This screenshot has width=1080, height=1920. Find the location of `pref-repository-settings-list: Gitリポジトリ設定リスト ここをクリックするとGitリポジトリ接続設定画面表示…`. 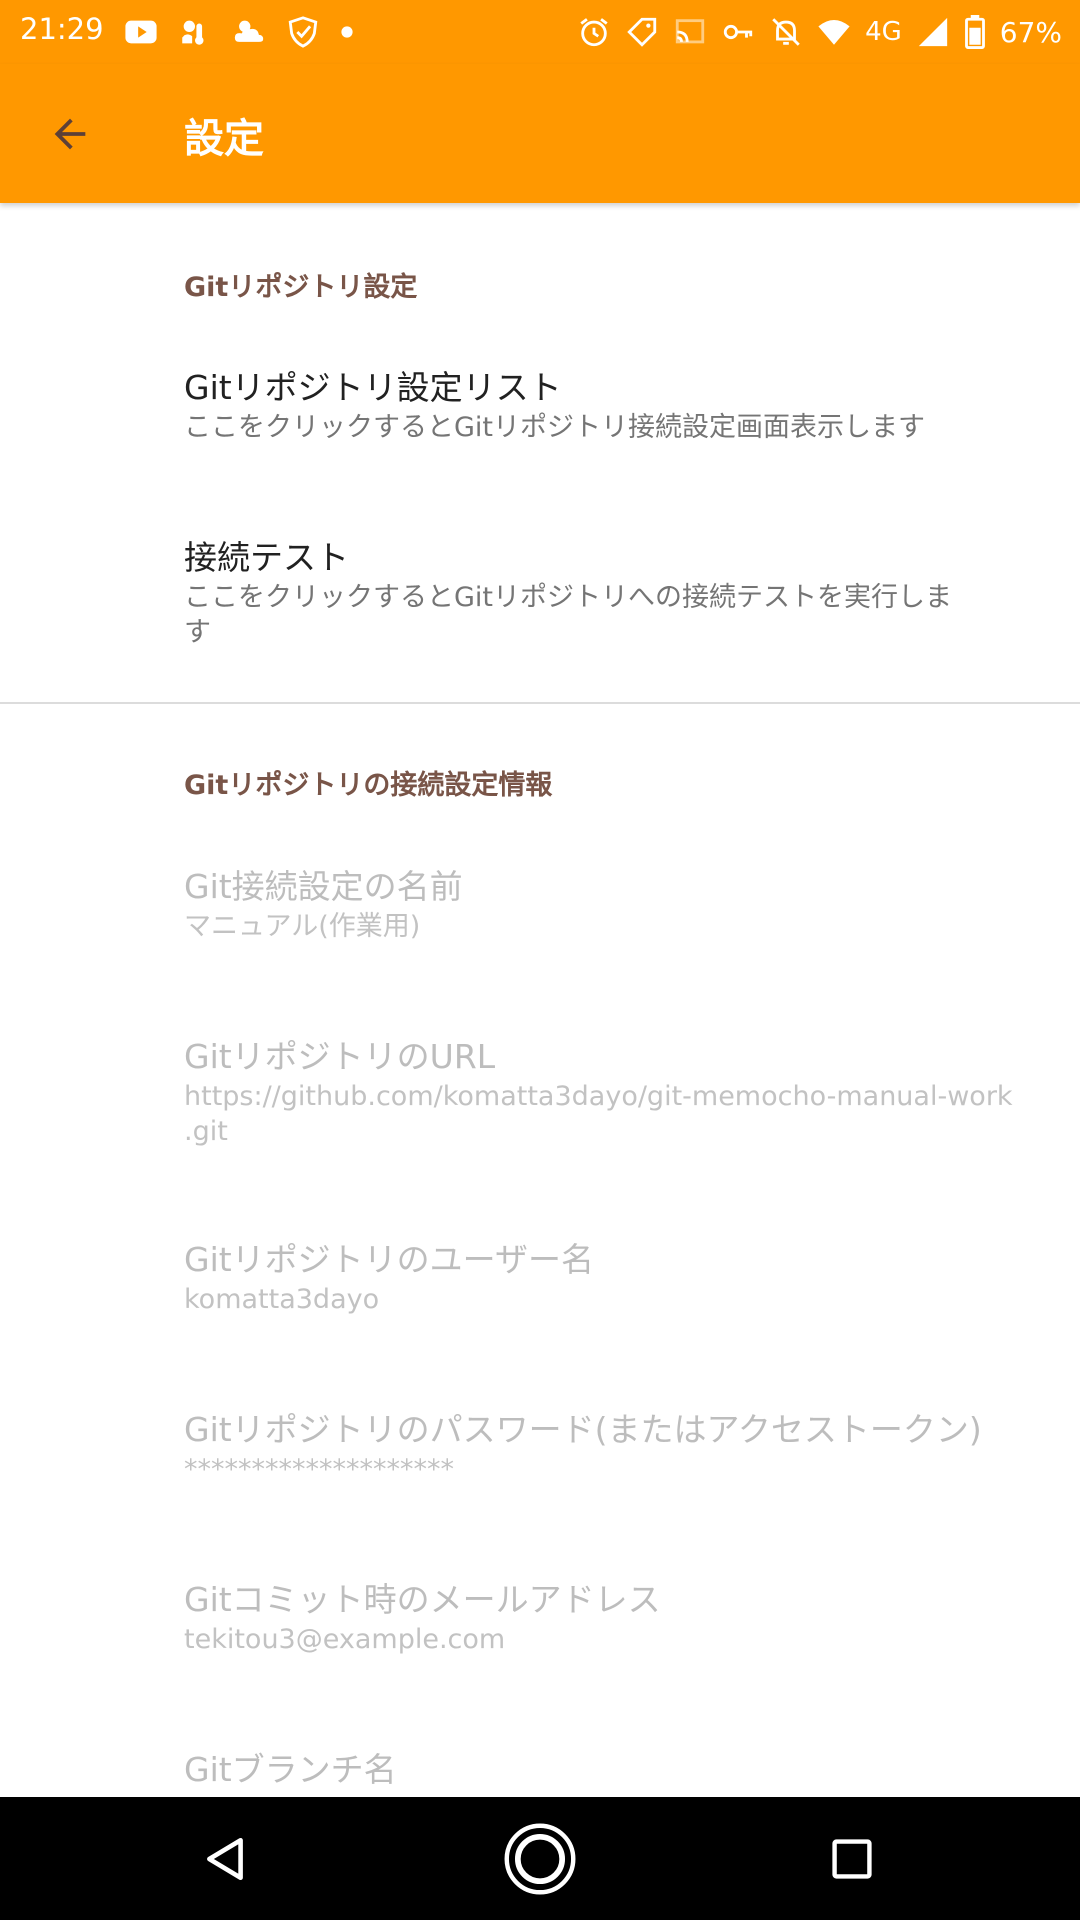

pref-repository-settings-list: Gitリポジトリ設定リスト ここをクリックするとGitリポジトリ接続設定画面表示… is located at coordinates (614, 405).